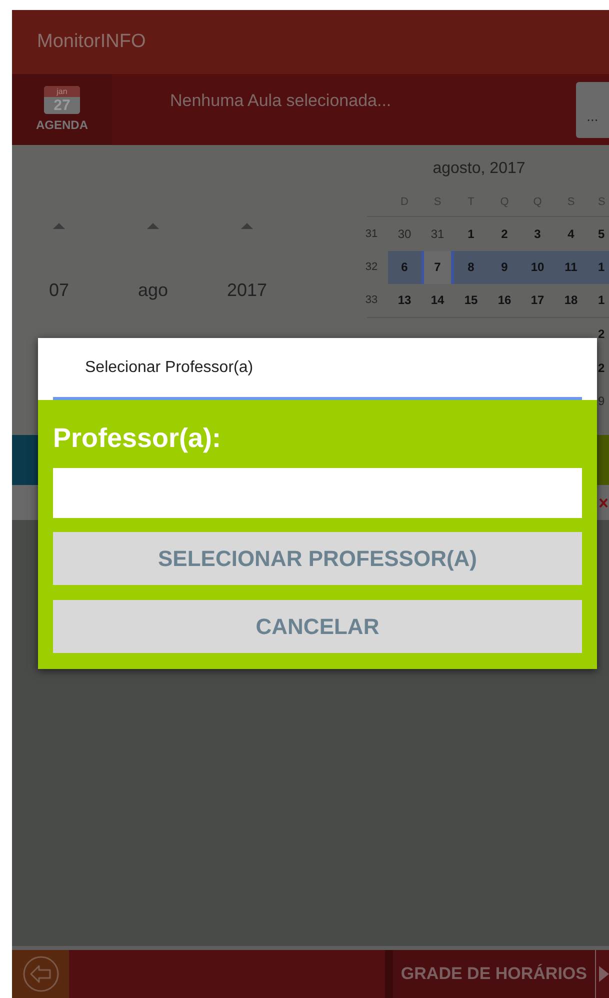 Image resolution: width=609 pixels, height=998 pixels. Describe the element at coordinates (537, 300) in the screenshot. I see `calendar-day: 17` at that location.